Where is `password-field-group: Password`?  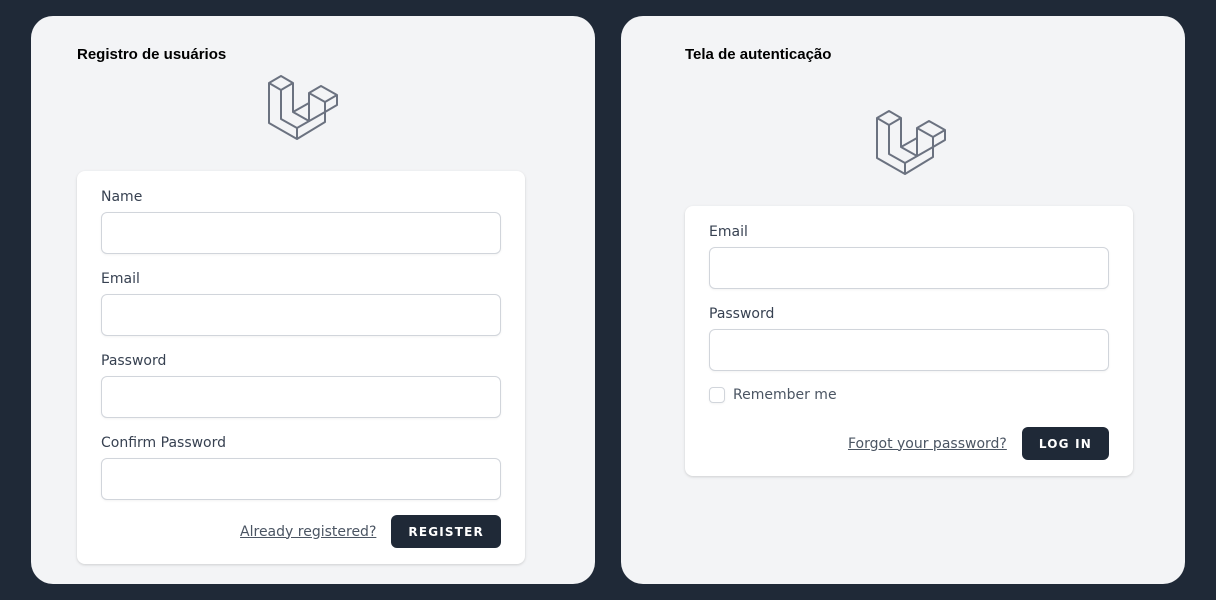
password-field-group: Password is located at coordinates (301, 384).